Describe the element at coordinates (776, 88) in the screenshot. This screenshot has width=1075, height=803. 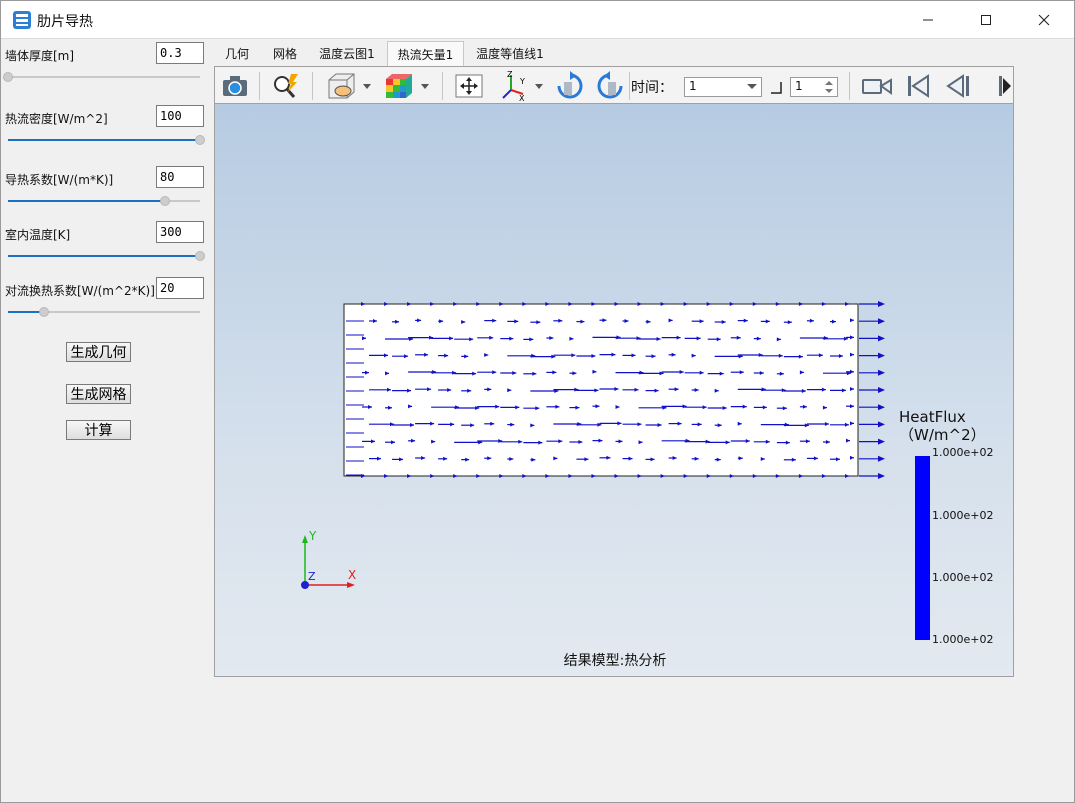
I see `step-corner-icon` at that location.